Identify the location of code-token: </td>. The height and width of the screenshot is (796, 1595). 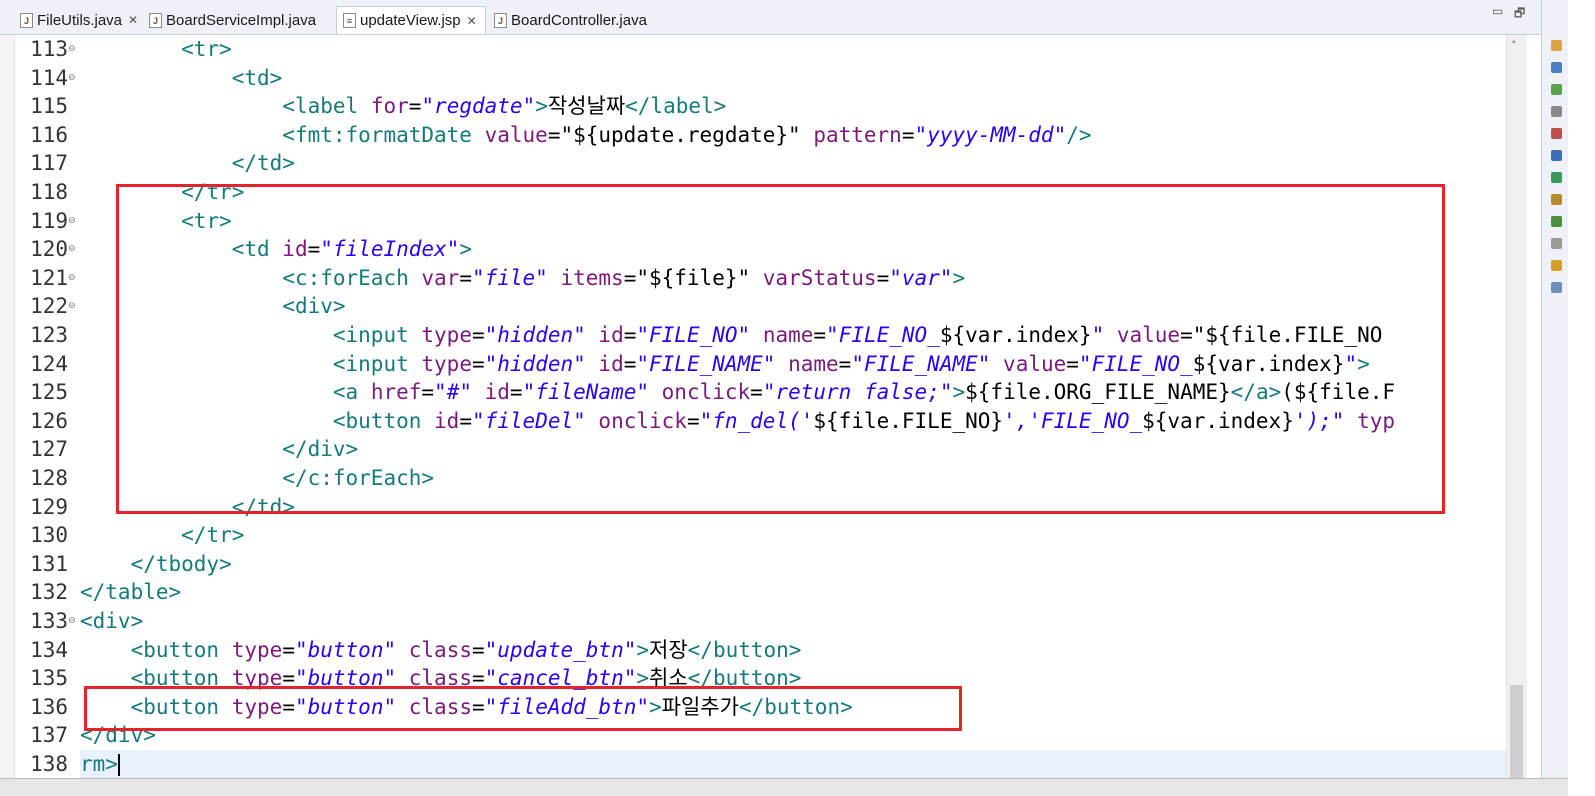
(263, 163).